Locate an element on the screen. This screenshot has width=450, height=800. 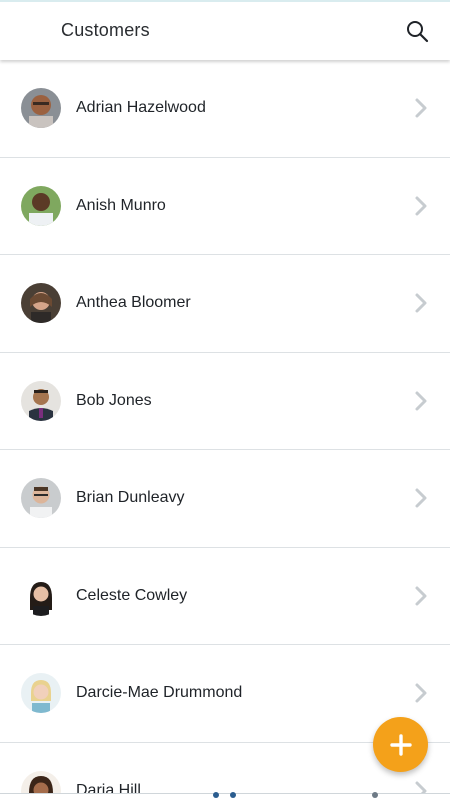
search-icon is located at coordinates (418, 32).